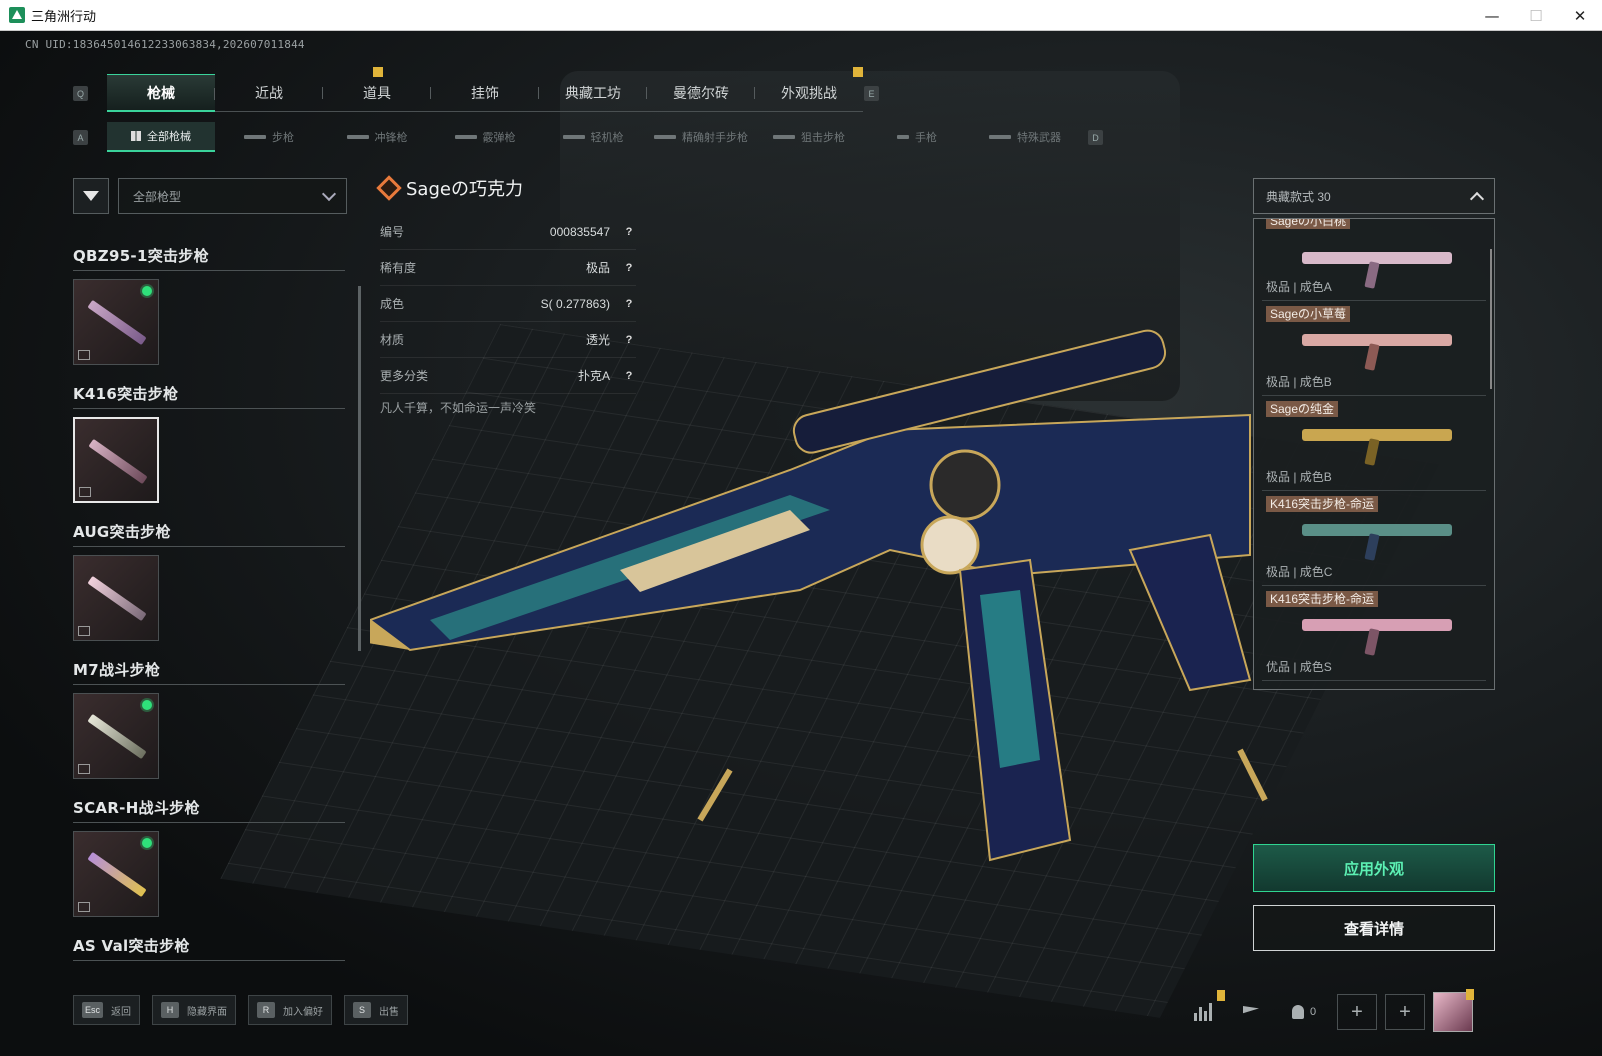  I want to click on flag-button, so click(1251, 1012).